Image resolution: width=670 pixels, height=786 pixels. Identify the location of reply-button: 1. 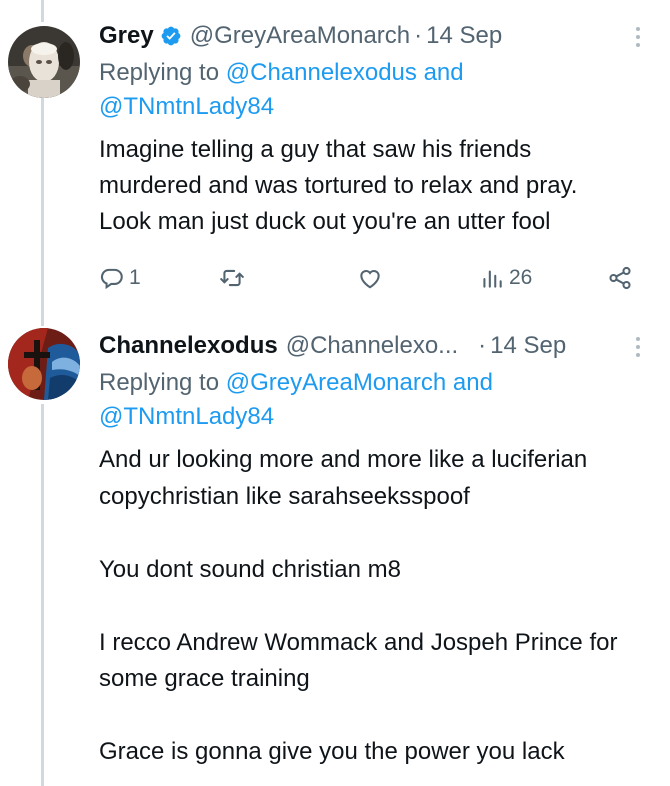
(120, 278).